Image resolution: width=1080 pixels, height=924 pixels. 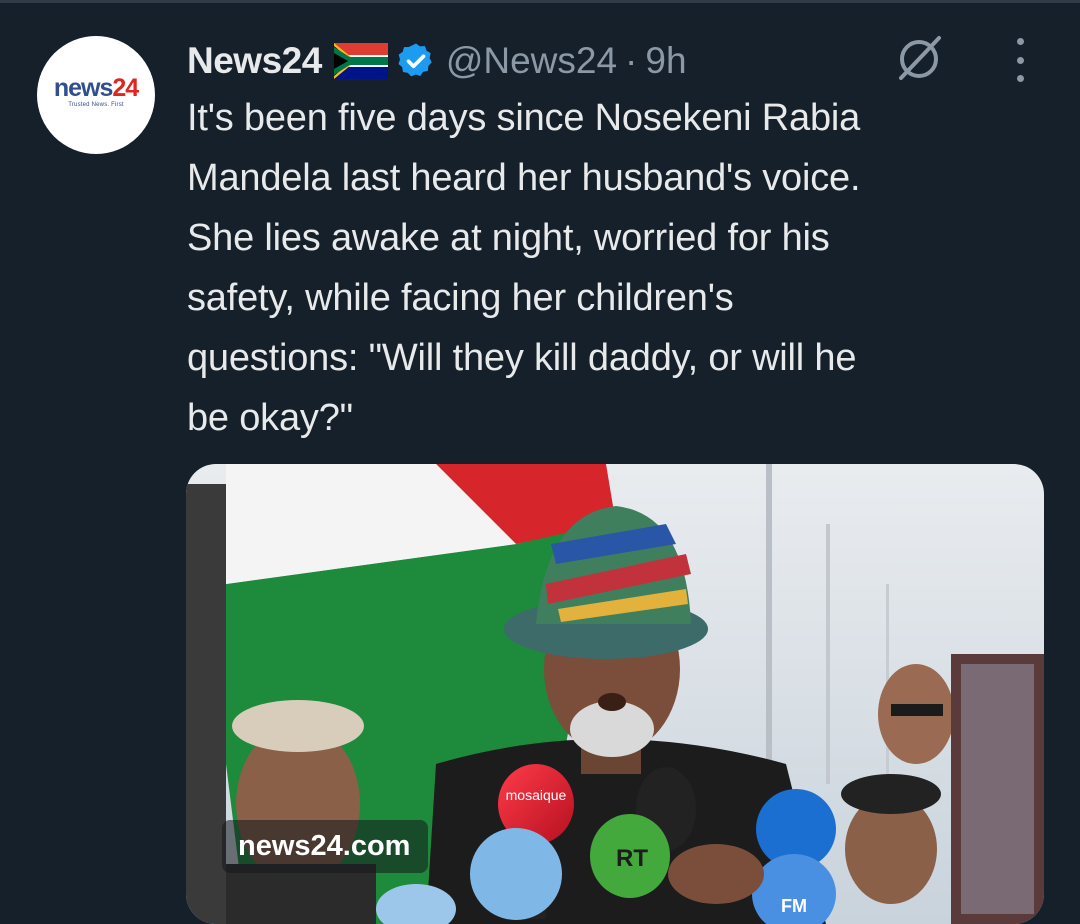 I want to click on tweet-header: News24 @News24 · 9h, so click(x=437, y=61).